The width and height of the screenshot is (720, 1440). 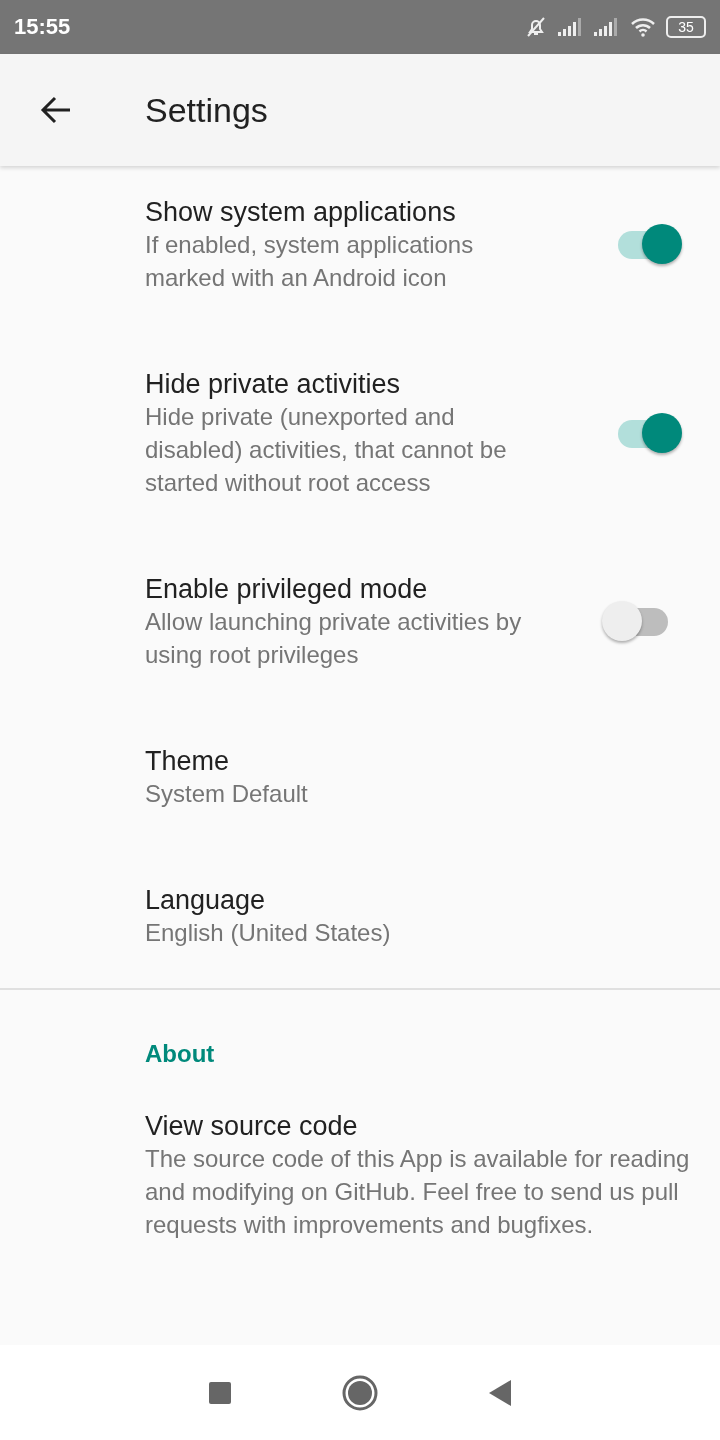 What do you see at coordinates (206, 110) in the screenshot?
I see `screen-title: Settings` at bounding box center [206, 110].